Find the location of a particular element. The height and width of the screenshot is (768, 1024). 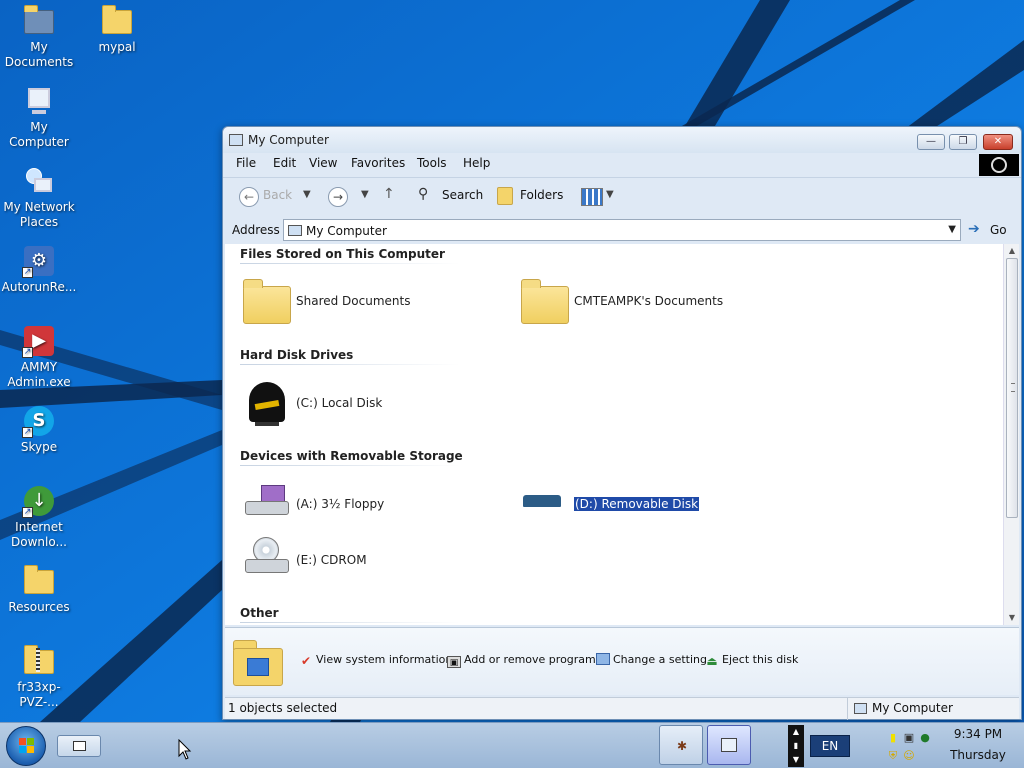

desktop-icon-my-documents: My Documents is located at coordinates (39, 37).